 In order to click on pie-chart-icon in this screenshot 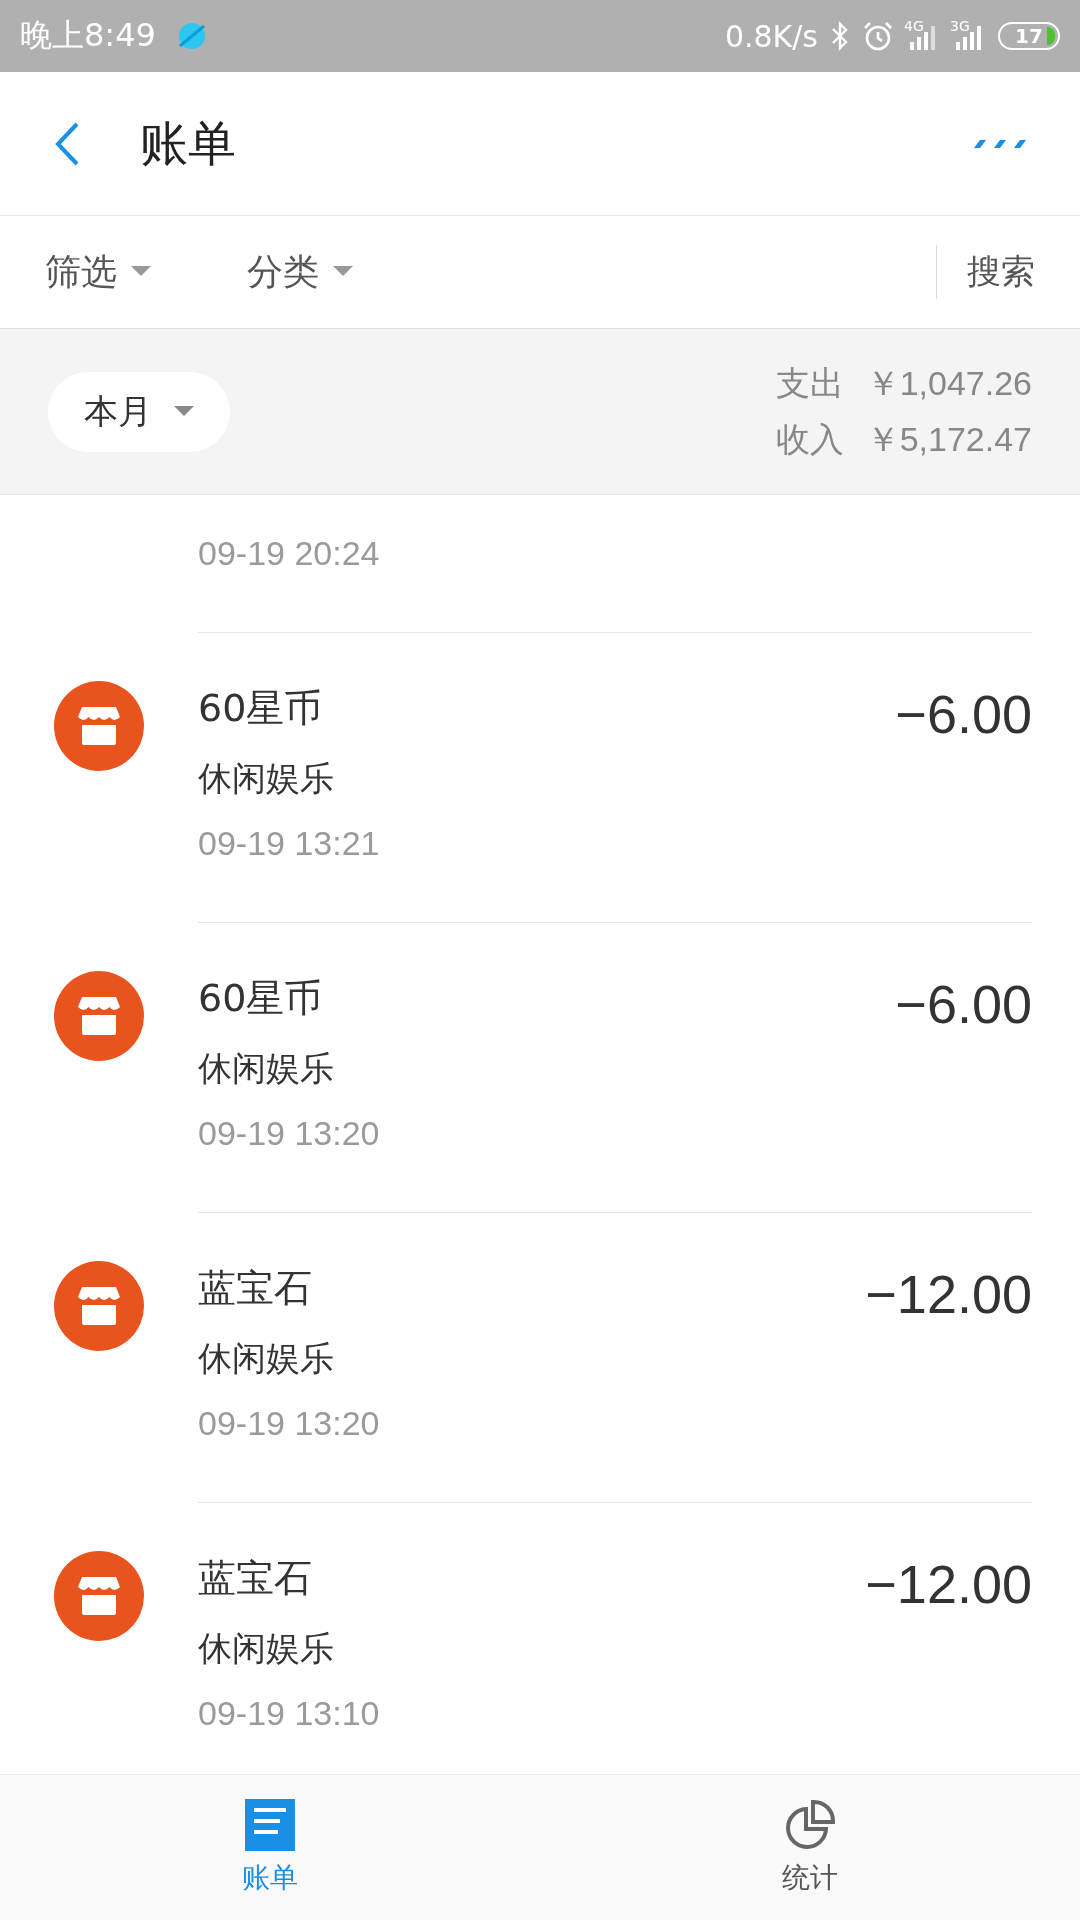, I will do `click(810, 1824)`.